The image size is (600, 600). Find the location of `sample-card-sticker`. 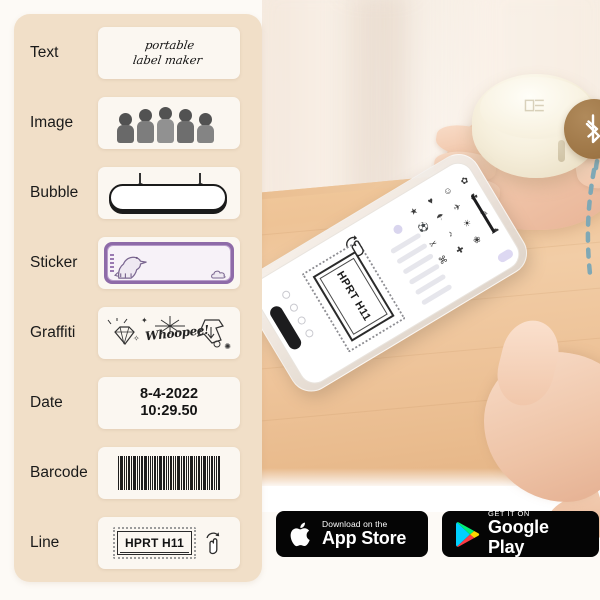

sample-card-sticker is located at coordinates (169, 263).